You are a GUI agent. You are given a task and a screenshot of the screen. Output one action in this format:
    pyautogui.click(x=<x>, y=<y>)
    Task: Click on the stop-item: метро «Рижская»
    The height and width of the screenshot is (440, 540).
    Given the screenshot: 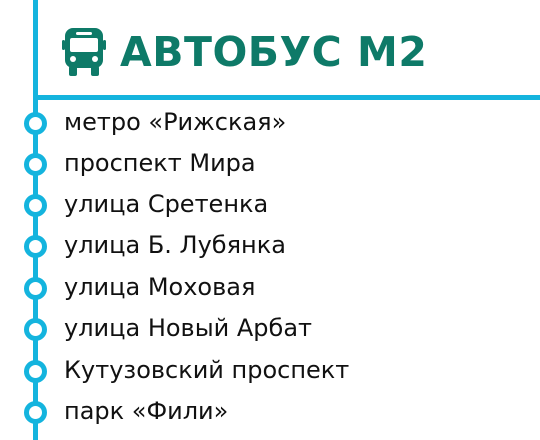 What is the action you would take?
    pyautogui.click(x=270, y=122)
    